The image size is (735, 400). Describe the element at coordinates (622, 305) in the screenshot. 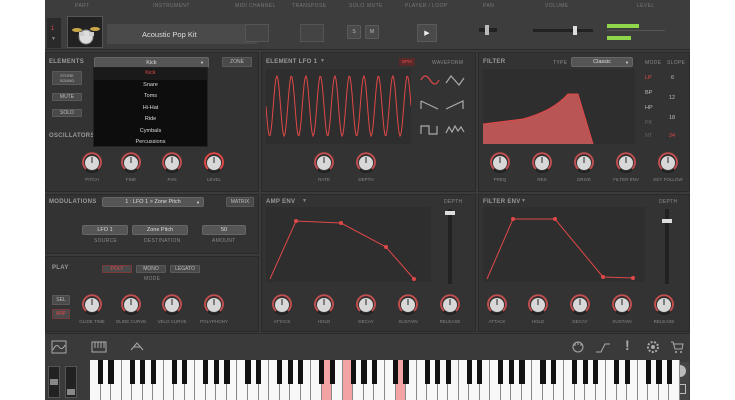

I see `filter-env-knob-sustain` at that location.